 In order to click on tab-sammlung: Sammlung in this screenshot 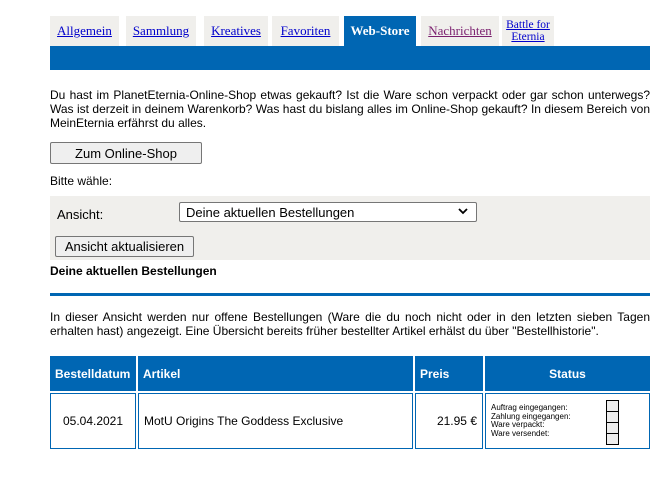, I will do `click(161, 31)`.